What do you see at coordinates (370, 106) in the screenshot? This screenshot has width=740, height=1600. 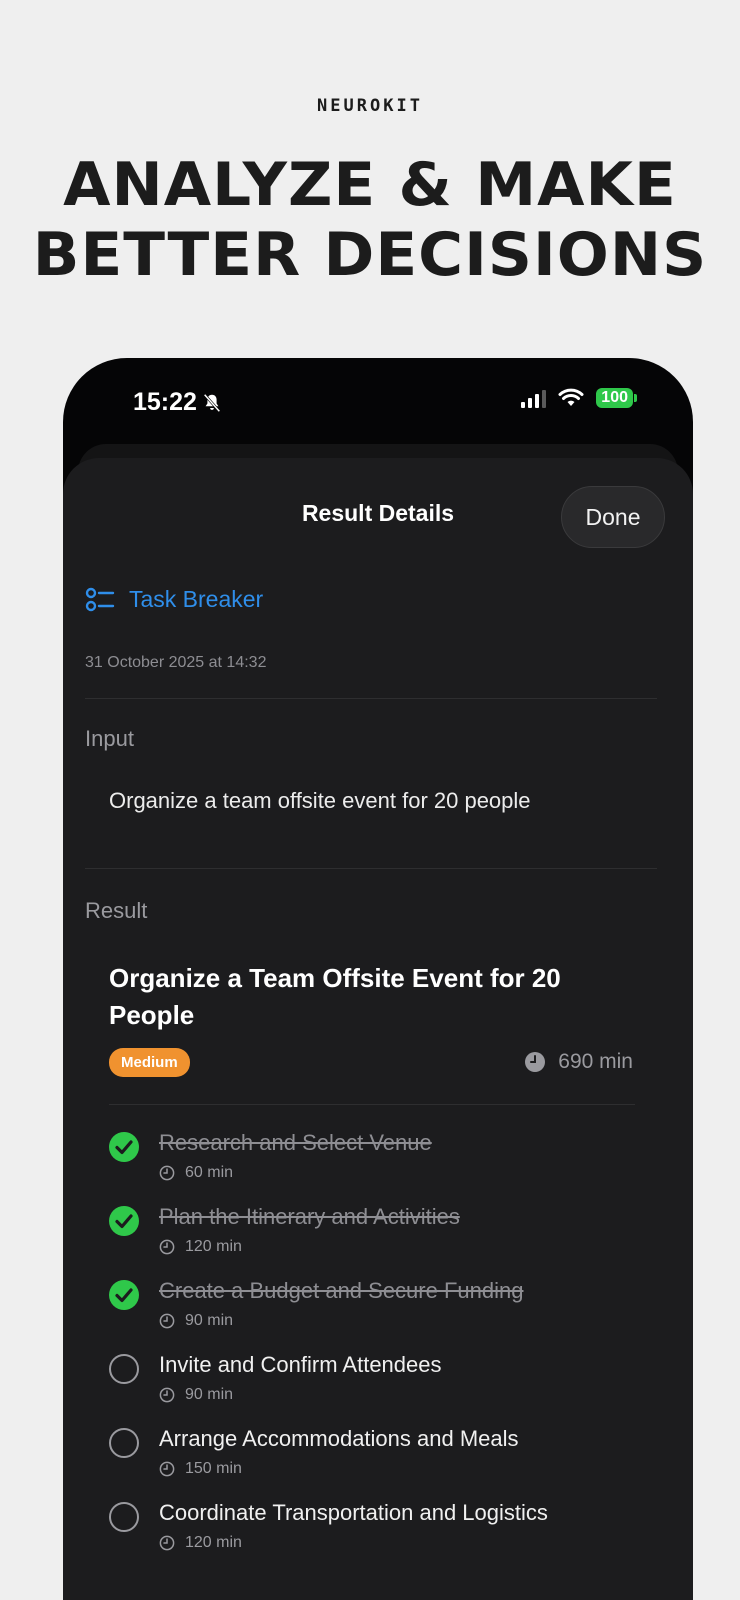 I see `brand-name: NEUROKIT` at bounding box center [370, 106].